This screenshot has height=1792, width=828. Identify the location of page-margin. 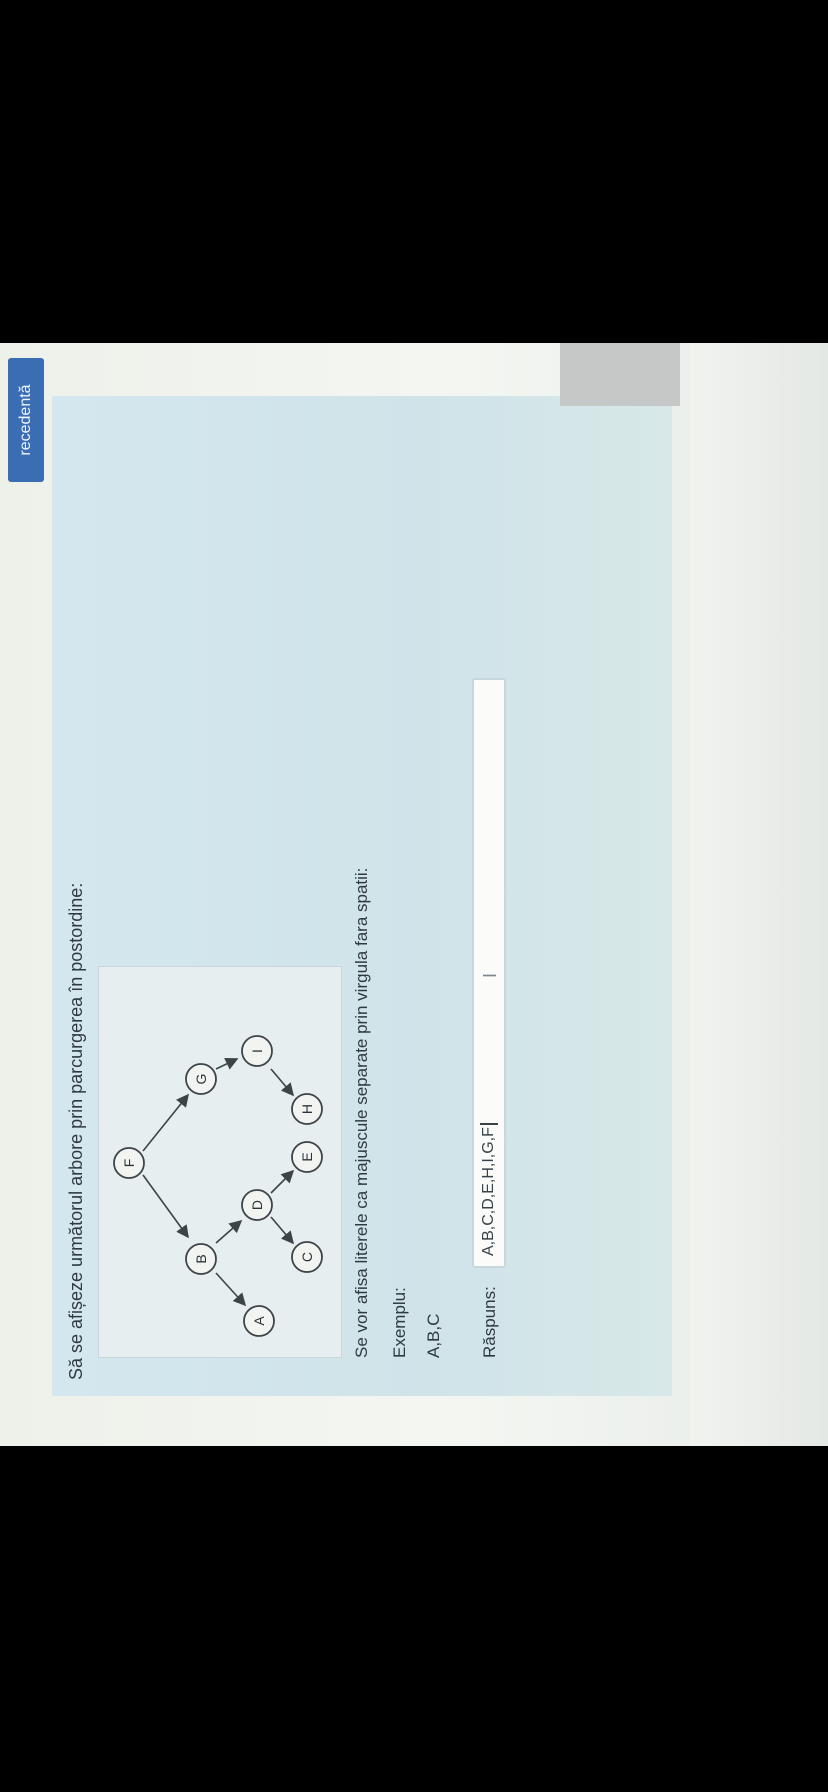
(759, 894).